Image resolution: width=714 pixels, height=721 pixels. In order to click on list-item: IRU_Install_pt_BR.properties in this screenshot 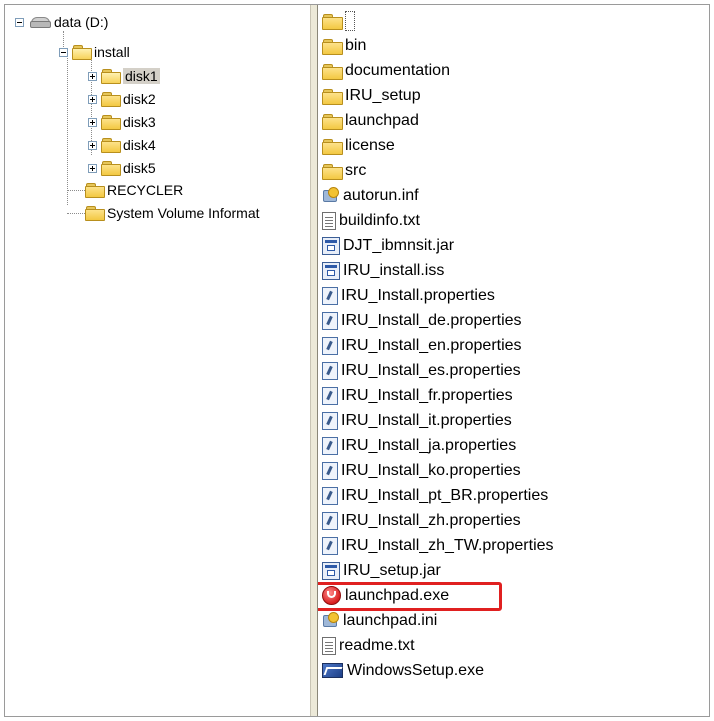, I will do `click(435, 496)`.